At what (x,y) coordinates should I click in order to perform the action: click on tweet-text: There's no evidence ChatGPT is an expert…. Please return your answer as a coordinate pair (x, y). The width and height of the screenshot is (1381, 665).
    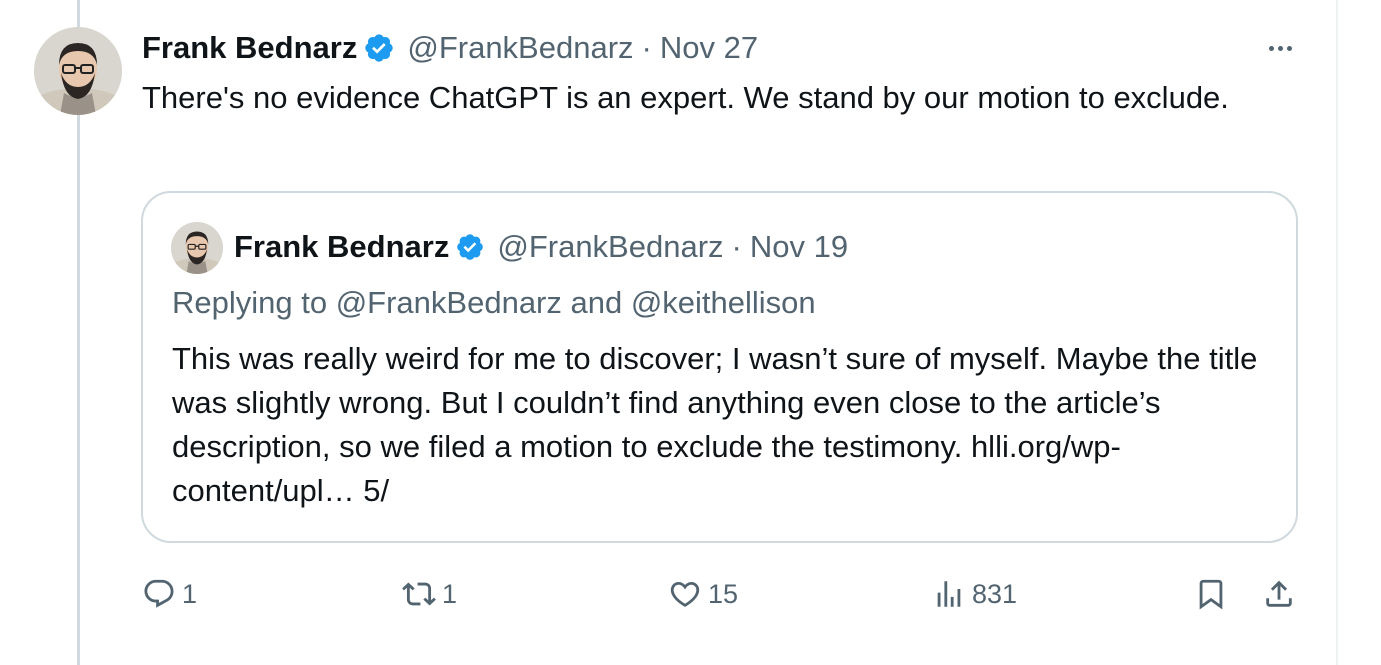
    Looking at the image, I should click on (685, 97).